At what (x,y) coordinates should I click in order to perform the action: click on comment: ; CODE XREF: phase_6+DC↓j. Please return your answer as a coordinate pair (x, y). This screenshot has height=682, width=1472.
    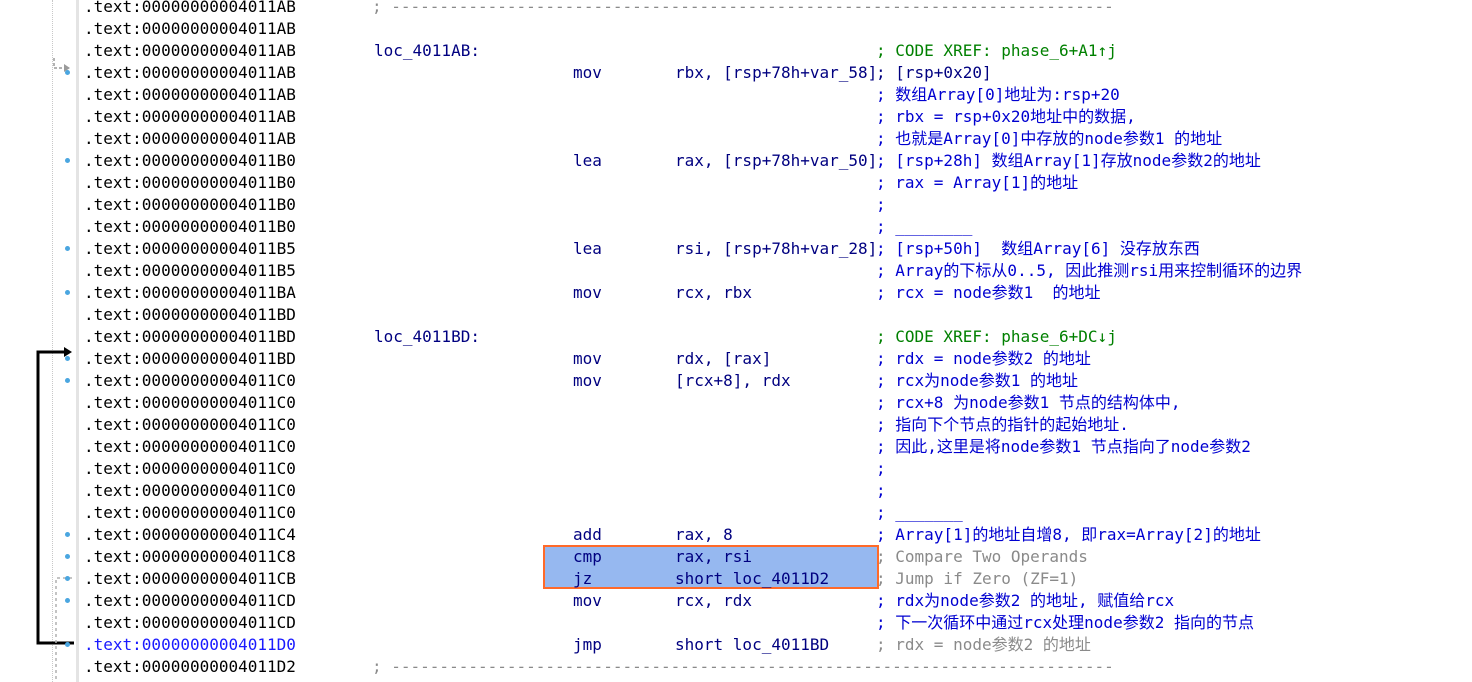
    Looking at the image, I should click on (996, 336).